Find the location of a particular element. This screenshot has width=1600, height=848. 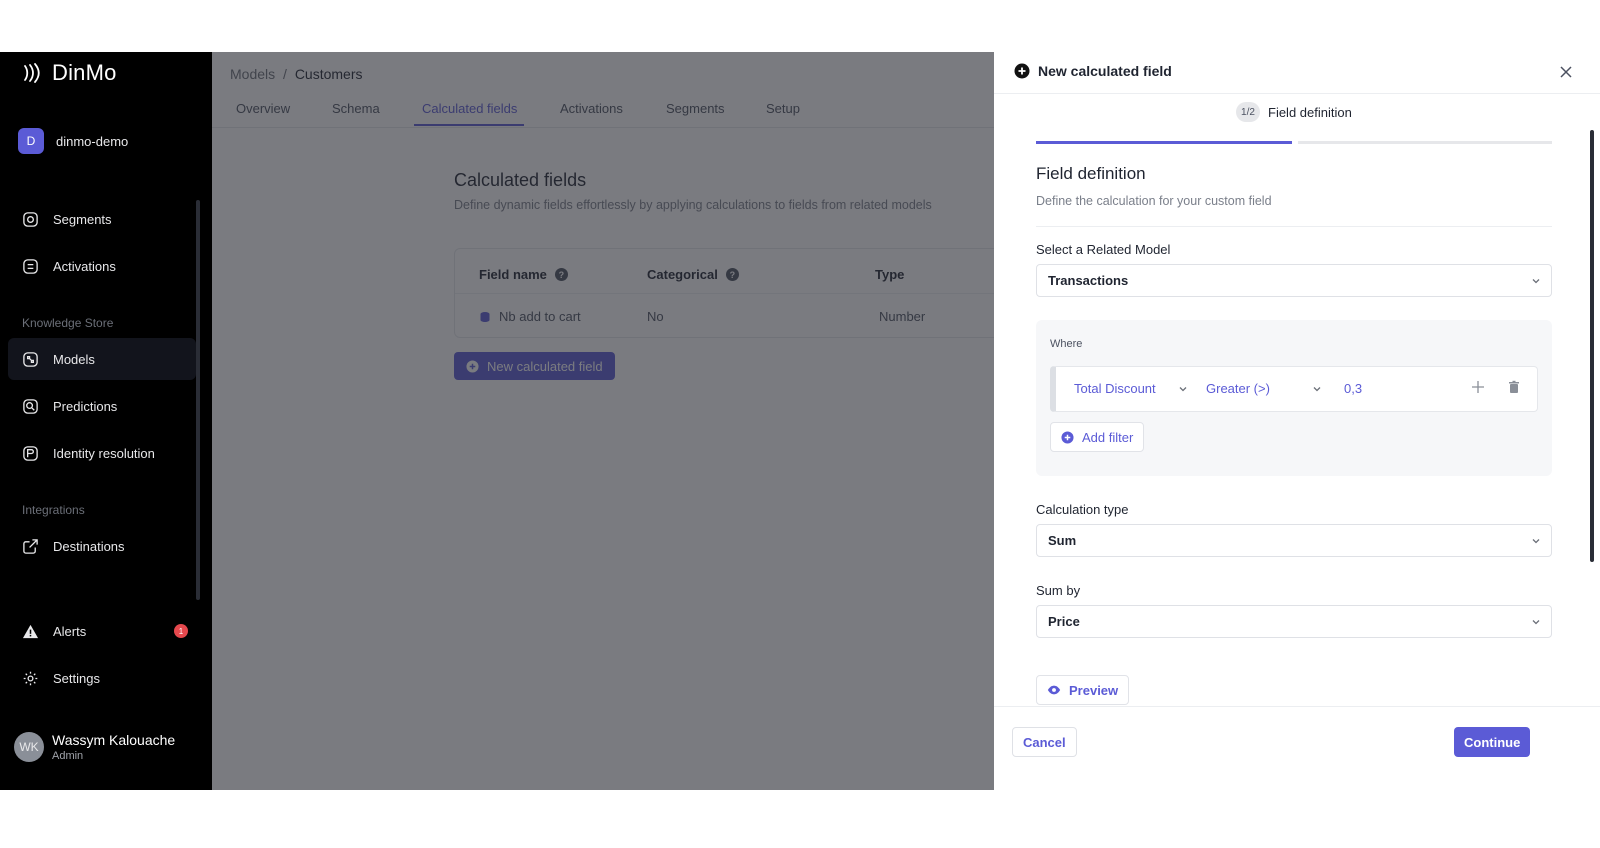

column-header-categorical: Categorical ? is located at coordinates (693, 274).